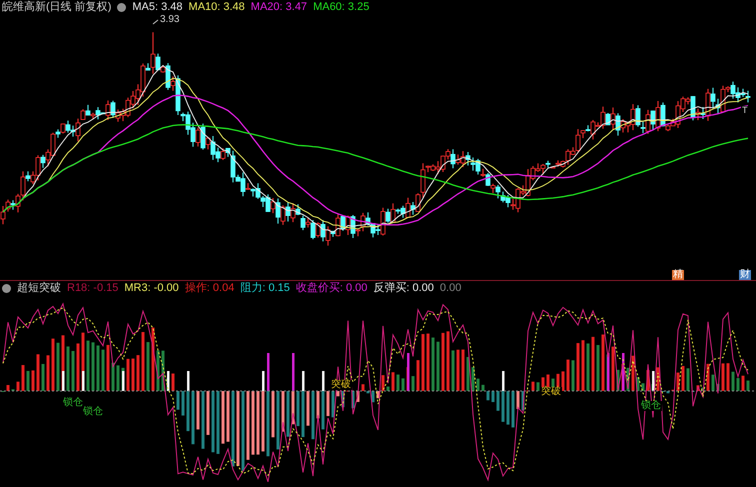 This screenshot has height=487, width=756. Describe the element at coordinates (451, 288) in the screenshot. I see `indicator-value: 0.00` at that location.